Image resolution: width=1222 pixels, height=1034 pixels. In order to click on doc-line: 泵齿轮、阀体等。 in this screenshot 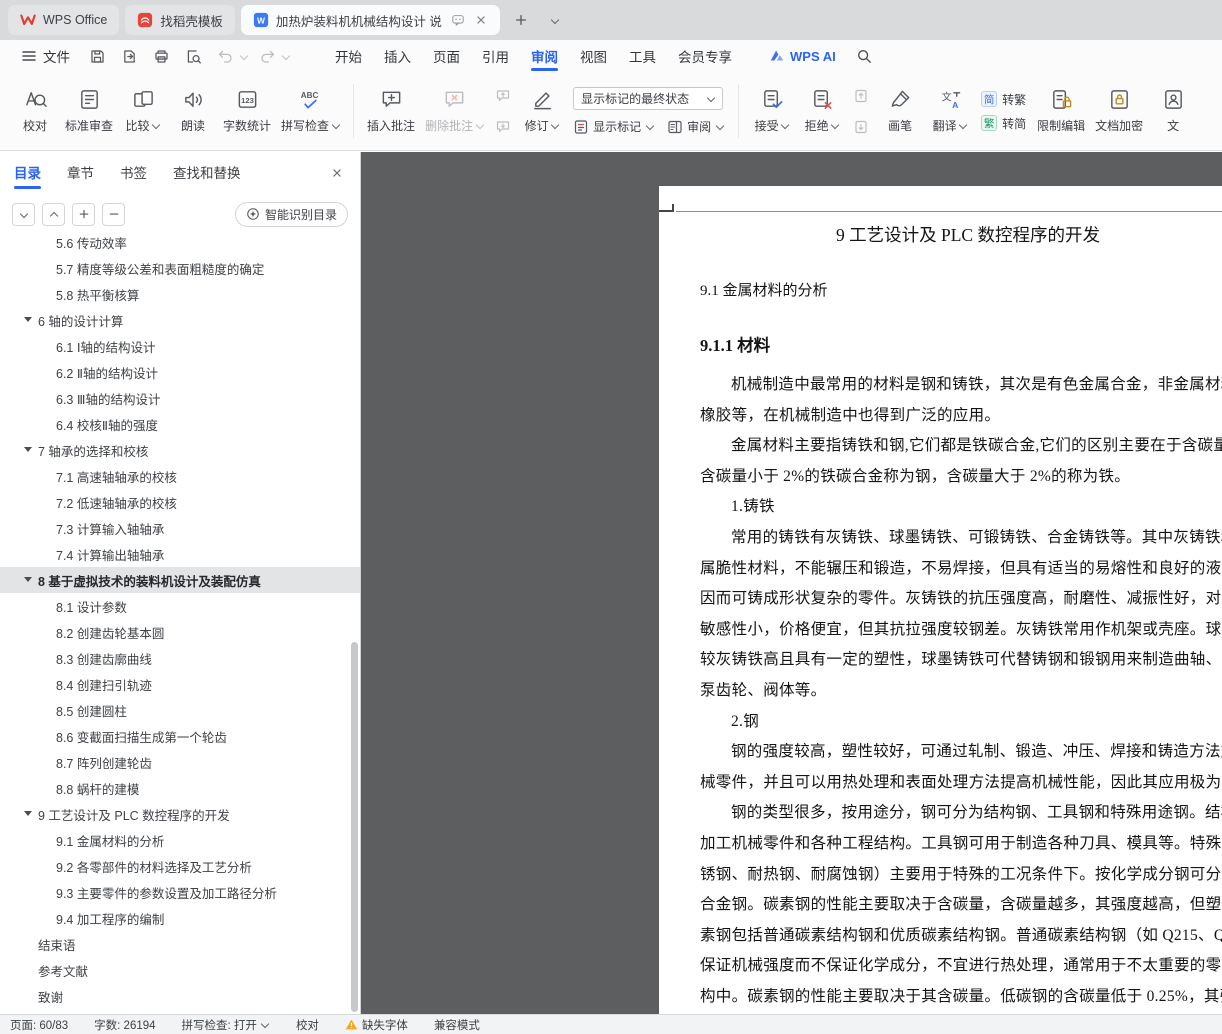, I will do `click(961, 691)`.